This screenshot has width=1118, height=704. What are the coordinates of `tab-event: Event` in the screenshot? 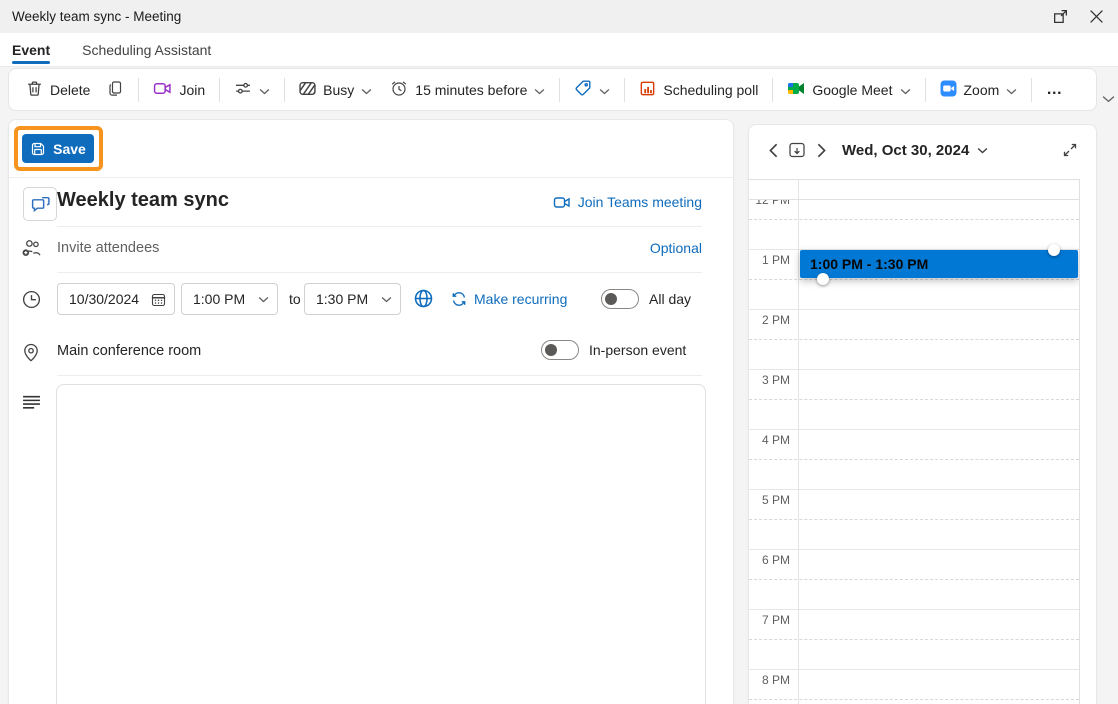 It's located at (31, 49).